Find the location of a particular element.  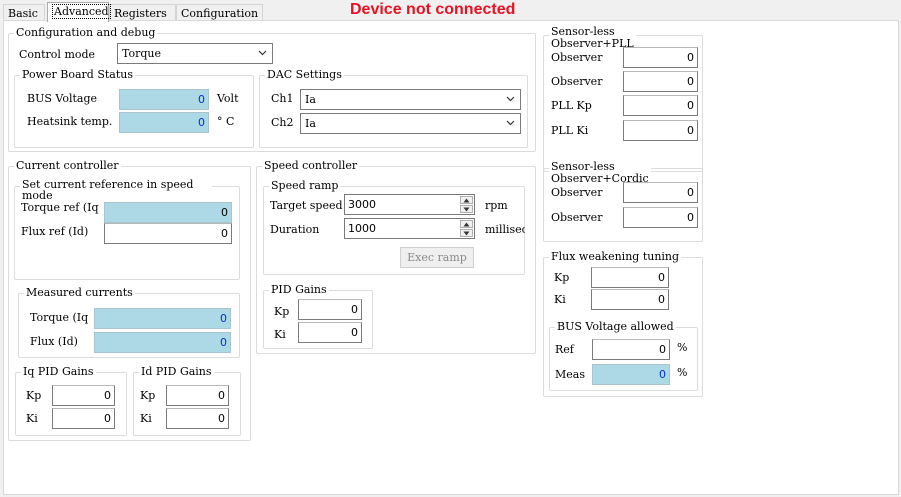

observer-cordic-label-1: Observer is located at coordinates (577, 192).